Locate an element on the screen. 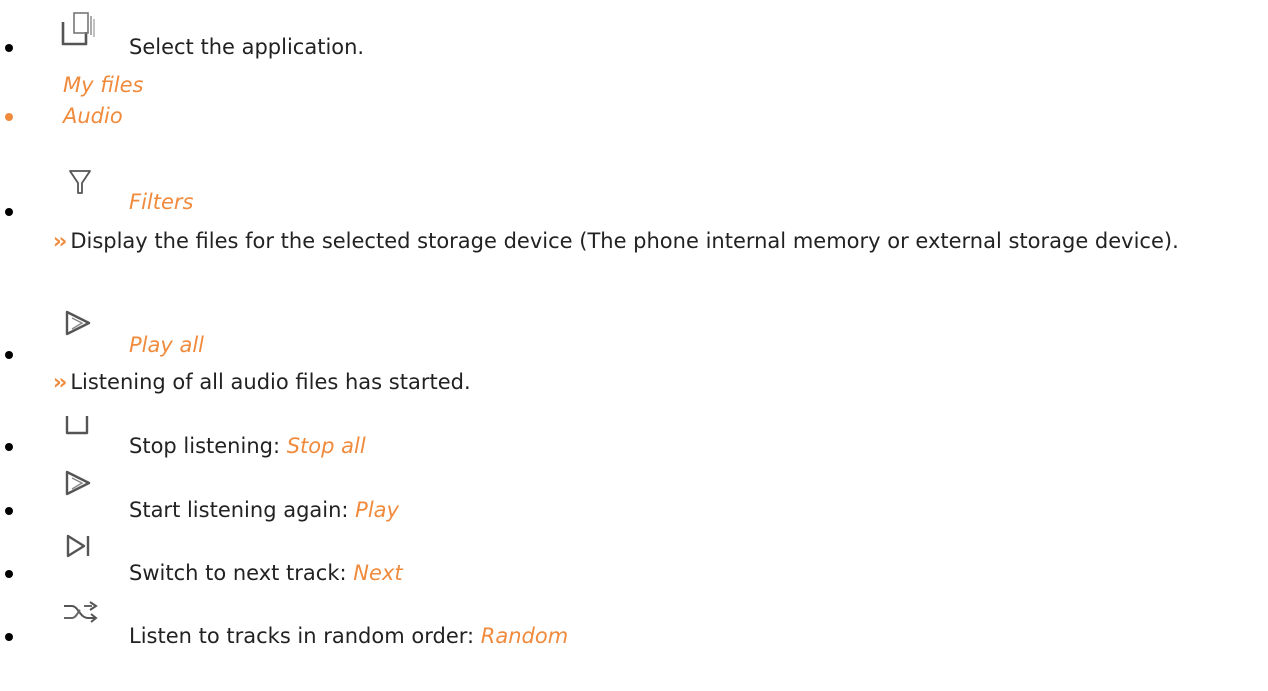 The width and height of the screenshot is (1268, 691). action-text: Switch to next track: Next is located at coordinates (266, 573).